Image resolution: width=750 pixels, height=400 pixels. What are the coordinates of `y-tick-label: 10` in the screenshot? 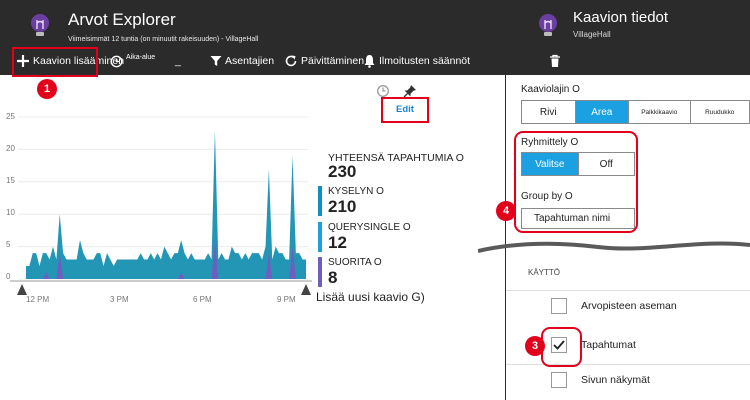 It's located at (10, 212).